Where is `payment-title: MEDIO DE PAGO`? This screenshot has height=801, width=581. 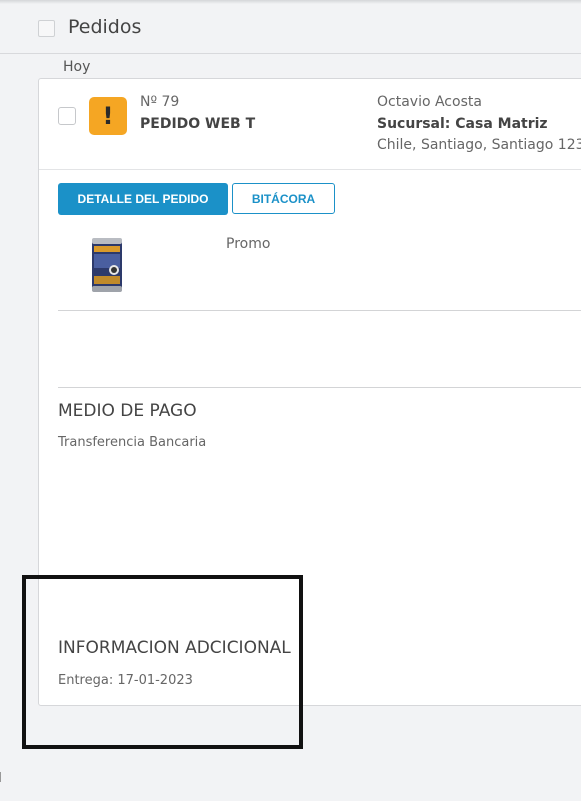
payment-title: MEDIO DE PAGO is located at coordinates (127, 411).